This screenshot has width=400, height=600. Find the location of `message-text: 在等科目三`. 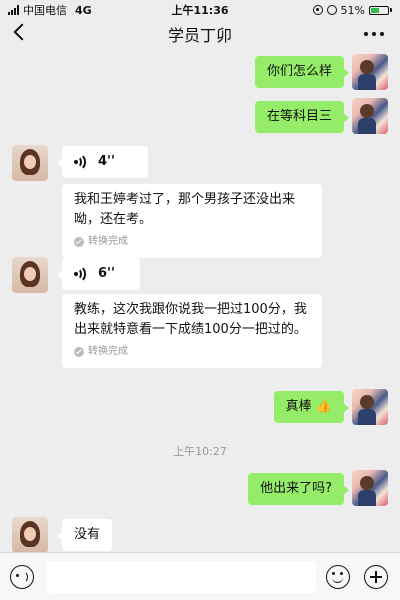

message-text: 在等科目三 is located at coordinates (299, 116).